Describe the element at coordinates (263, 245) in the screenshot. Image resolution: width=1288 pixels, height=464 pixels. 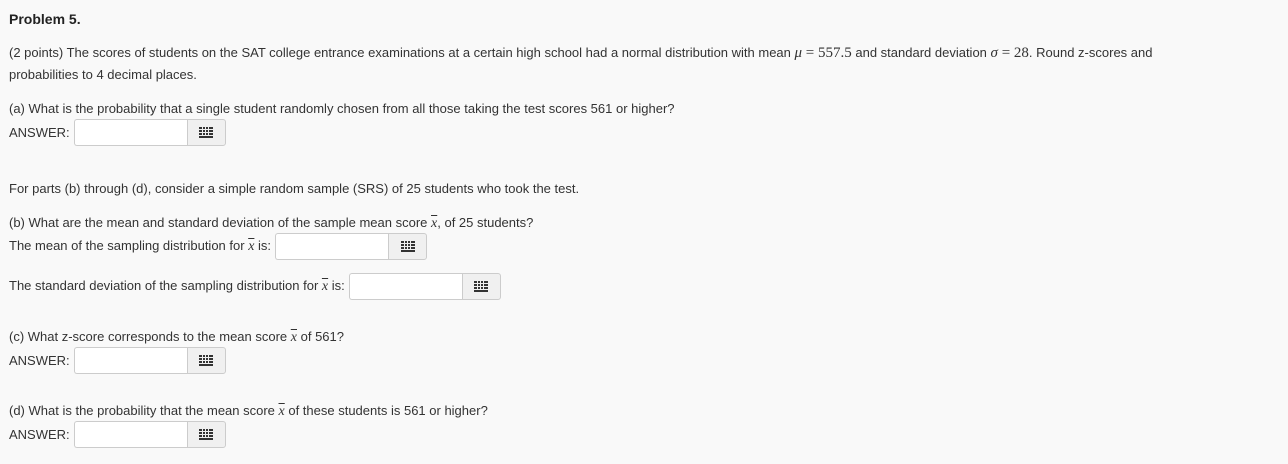
I see `mean-label-post: is:` at that location.